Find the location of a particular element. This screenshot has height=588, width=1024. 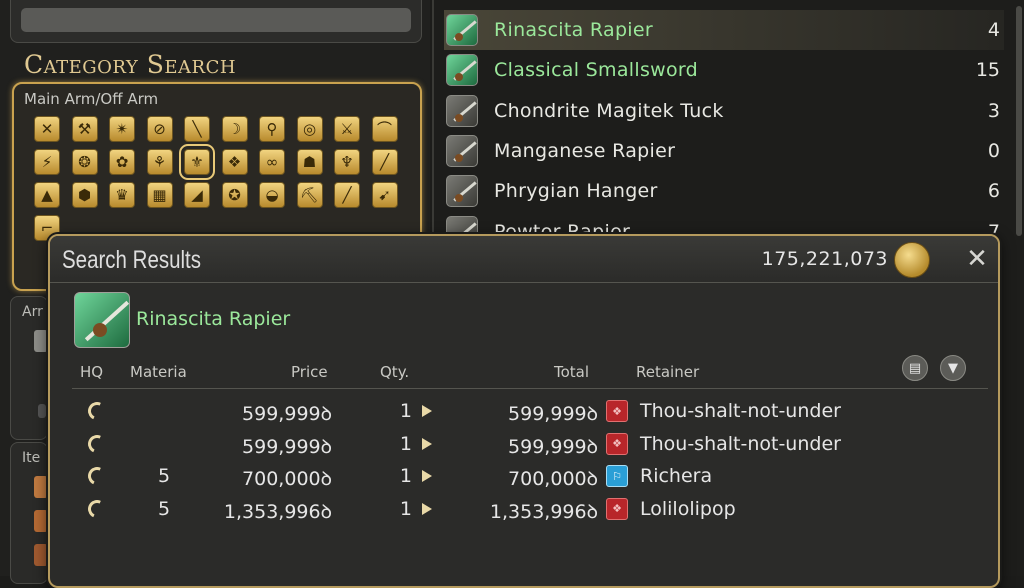

search-results-header: Search Results 175,221,073 ✕ is located at coordinates (524, 259).